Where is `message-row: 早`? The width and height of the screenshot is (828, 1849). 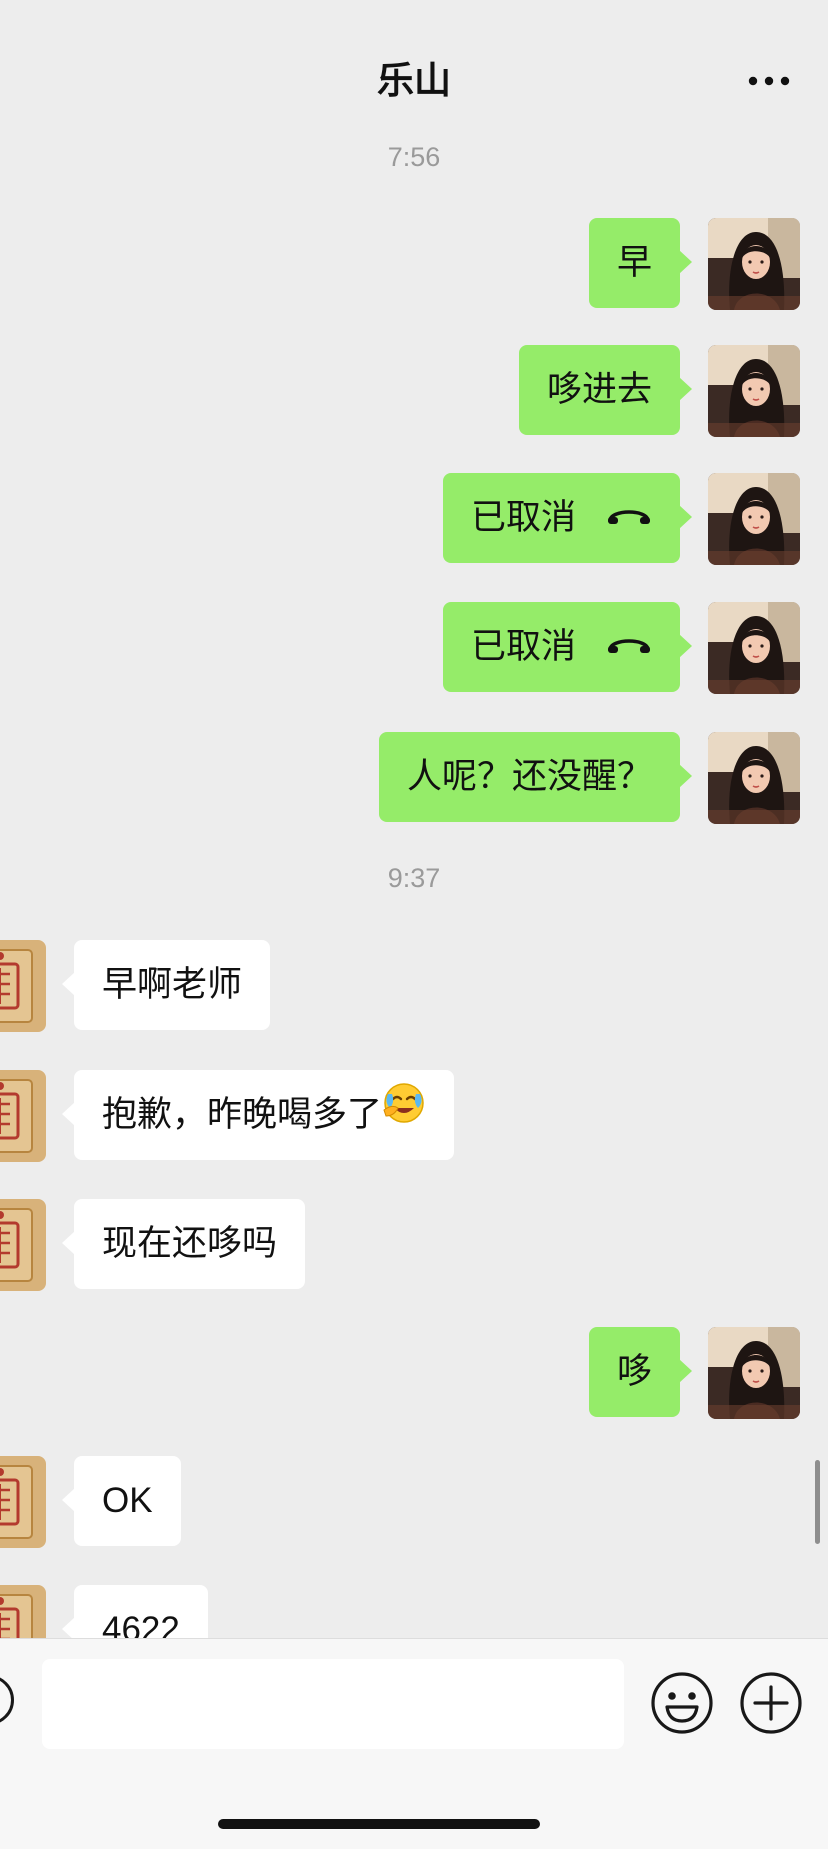 message-row: 早 is located at coordinates (414, 264).